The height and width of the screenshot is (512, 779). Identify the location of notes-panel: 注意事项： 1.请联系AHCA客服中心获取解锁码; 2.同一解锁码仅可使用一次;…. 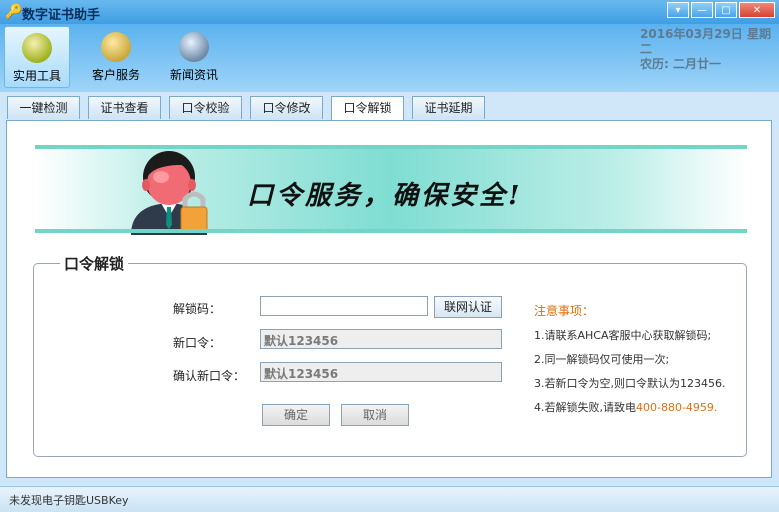
(639, 362).